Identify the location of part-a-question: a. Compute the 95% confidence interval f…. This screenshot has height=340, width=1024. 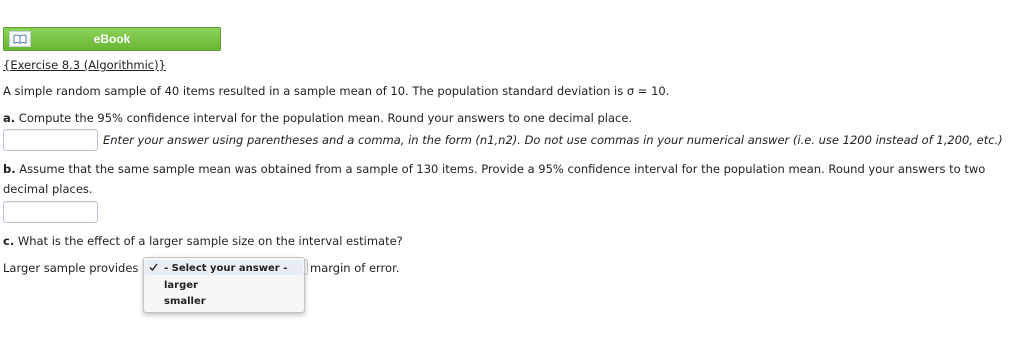
(317, 118).